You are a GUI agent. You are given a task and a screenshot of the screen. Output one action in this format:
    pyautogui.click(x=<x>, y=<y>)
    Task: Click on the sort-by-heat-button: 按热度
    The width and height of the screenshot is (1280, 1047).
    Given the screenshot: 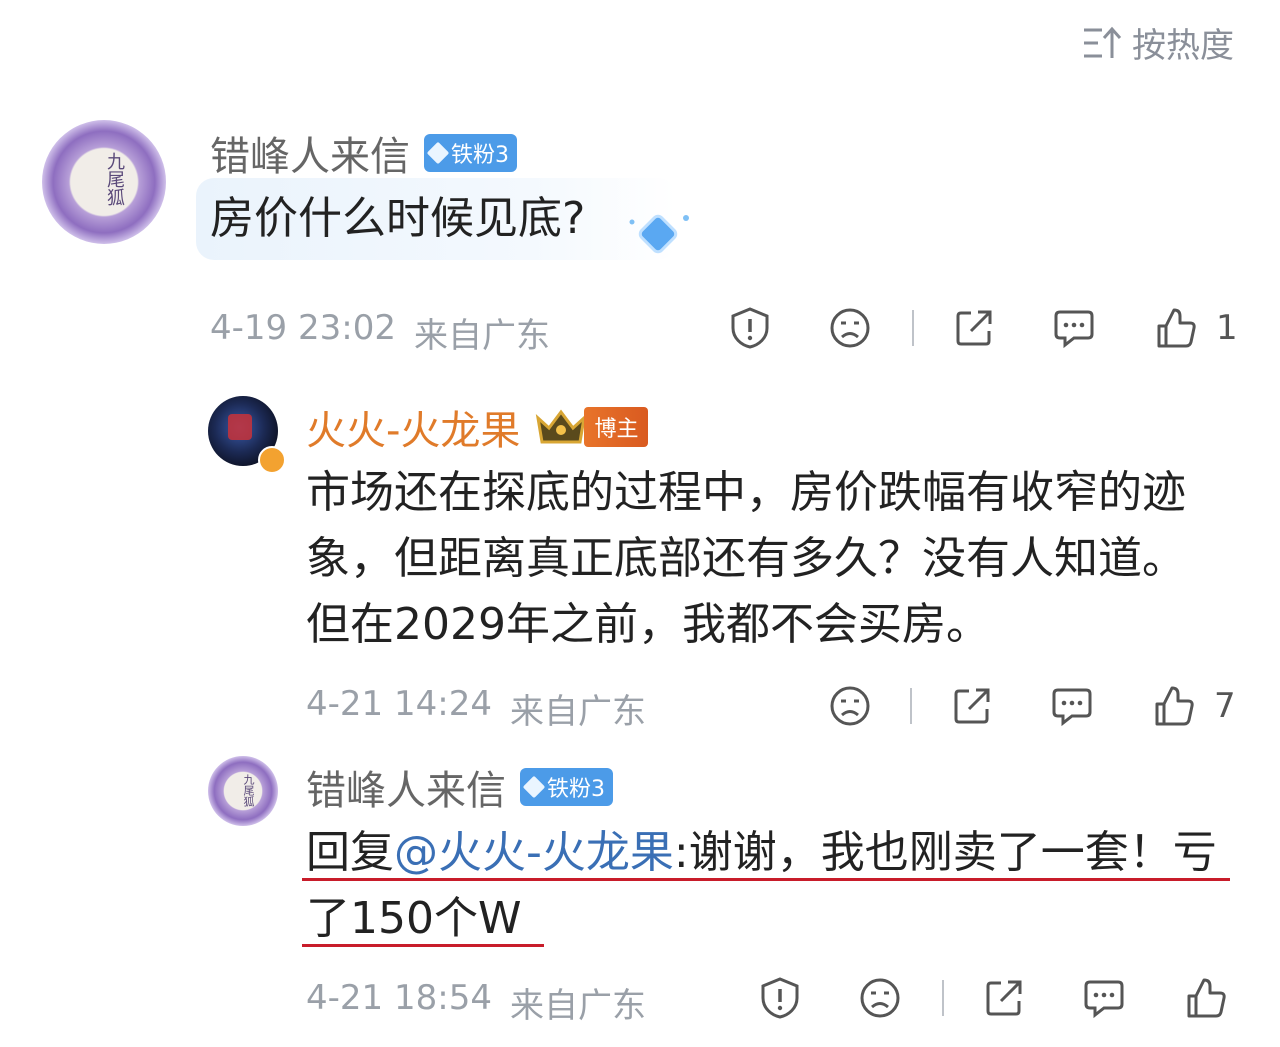 What is the action you would take?
    pyautogui.click(x=1158, y=42)
    